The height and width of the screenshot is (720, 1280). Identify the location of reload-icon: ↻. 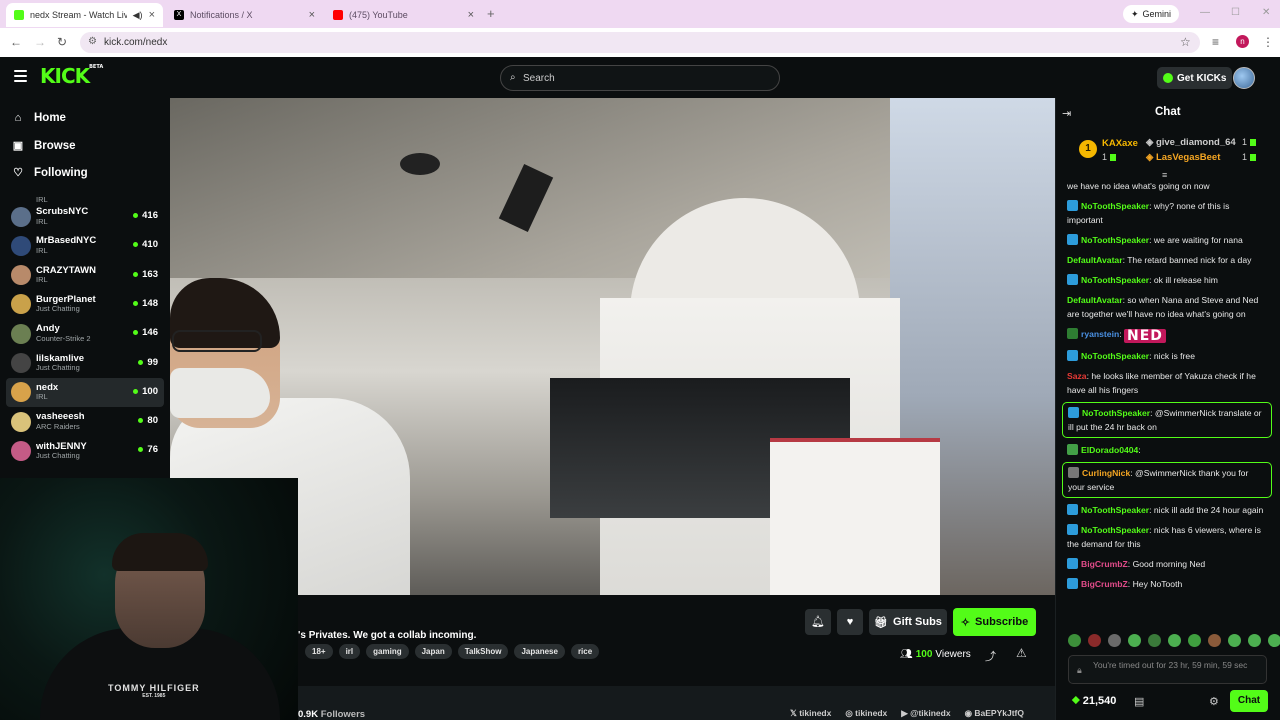
(62, 42).